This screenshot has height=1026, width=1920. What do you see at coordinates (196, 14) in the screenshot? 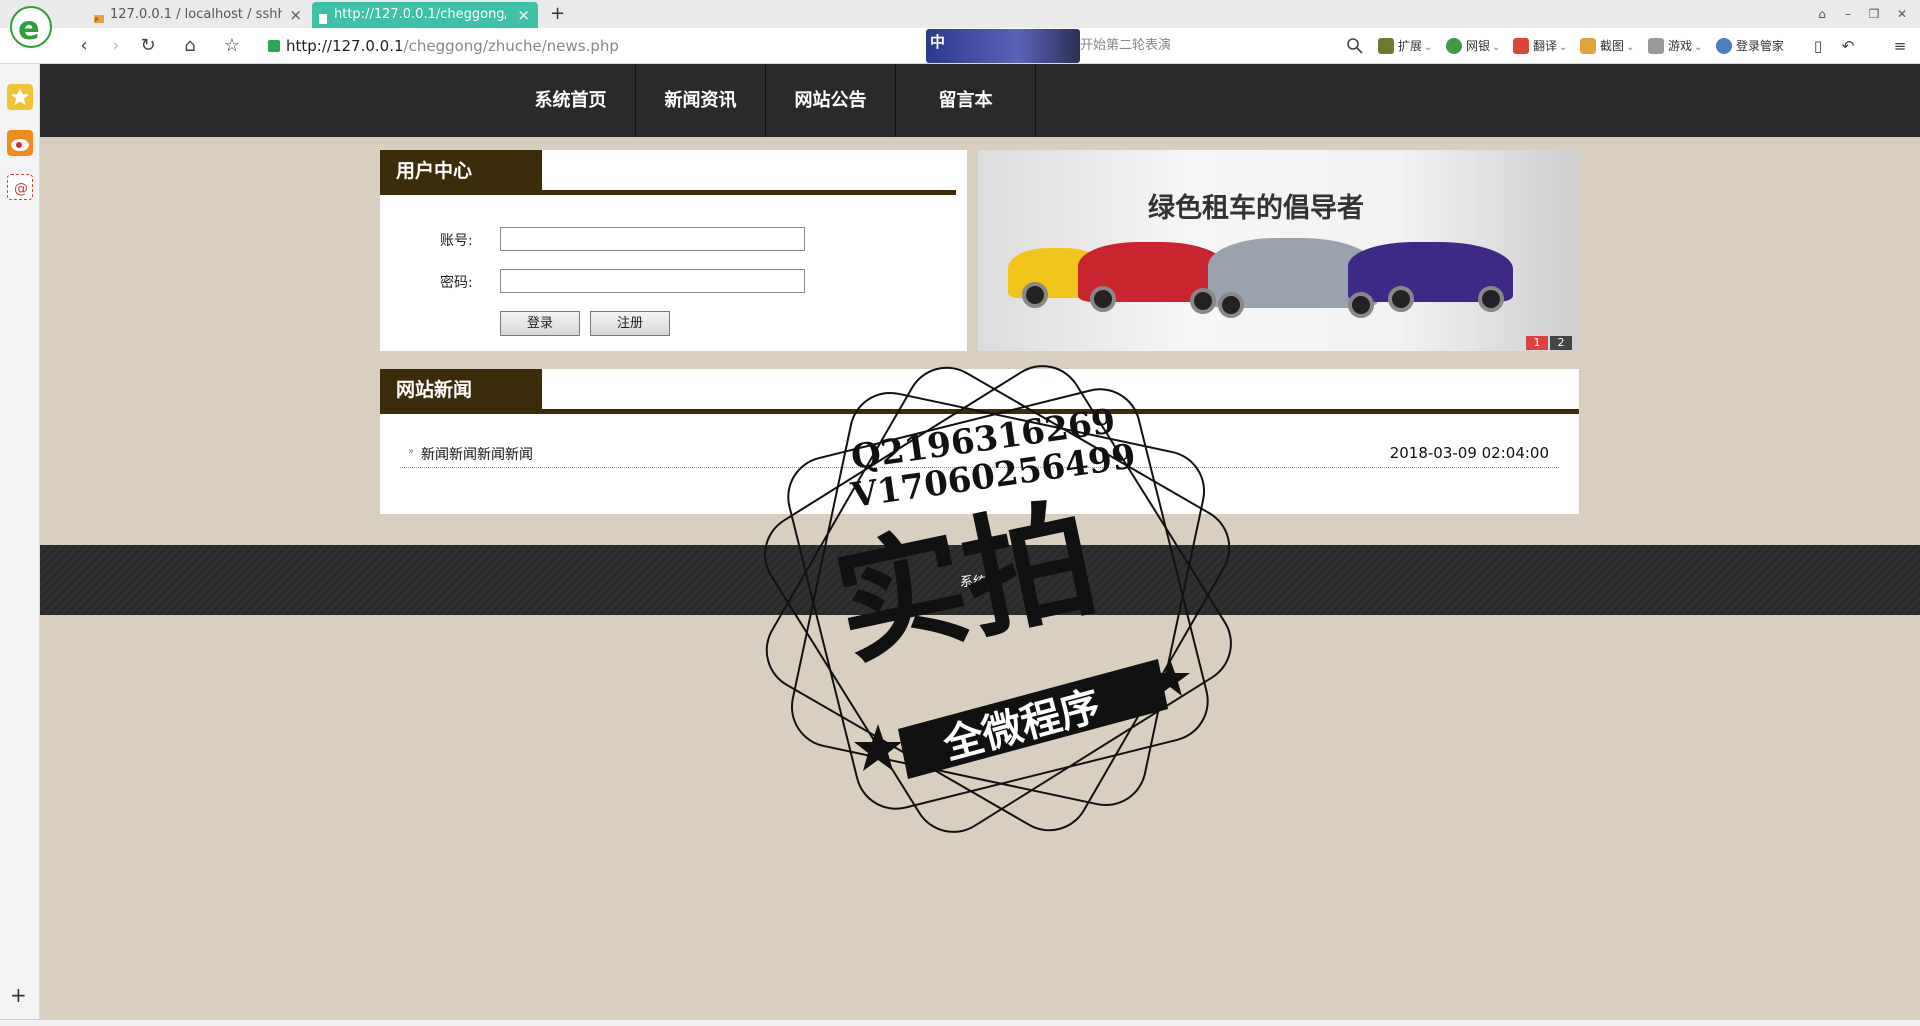
I see `tab-label: 127.0.0.1 / localhost / sshhuo` at bounding box center [196, 14].